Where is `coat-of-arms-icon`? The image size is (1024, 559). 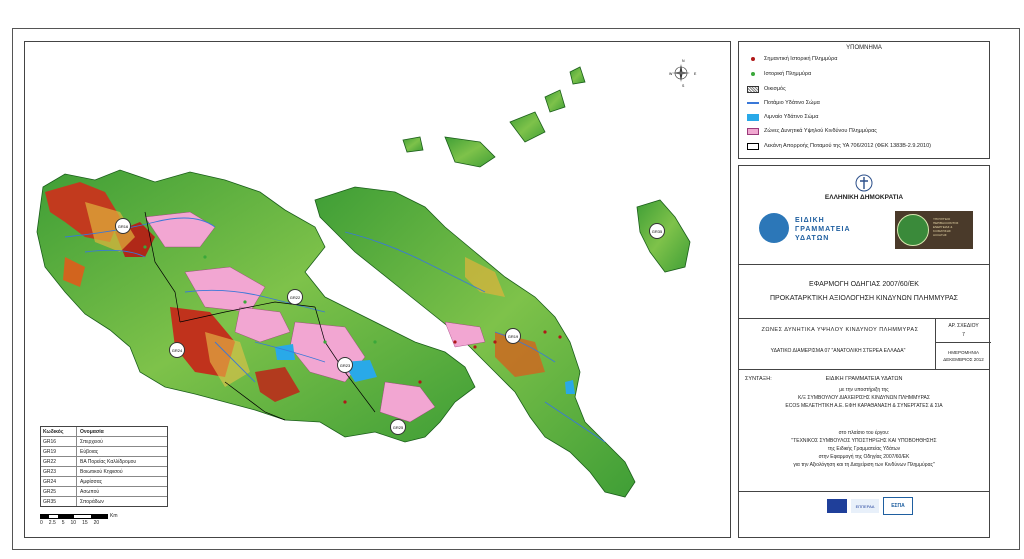 coat-of-arms-icon is located at coordinates (864, 184).